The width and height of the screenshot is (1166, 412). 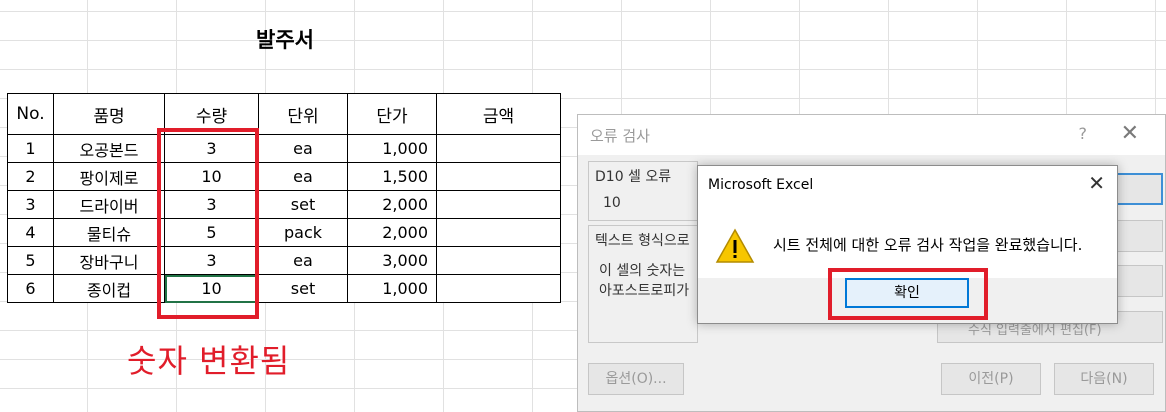 What do you see at coordinates (633, 177) in the screenshot?
I see `cell-error-label: D10 셀 오류` at bounding box center [633, 177].